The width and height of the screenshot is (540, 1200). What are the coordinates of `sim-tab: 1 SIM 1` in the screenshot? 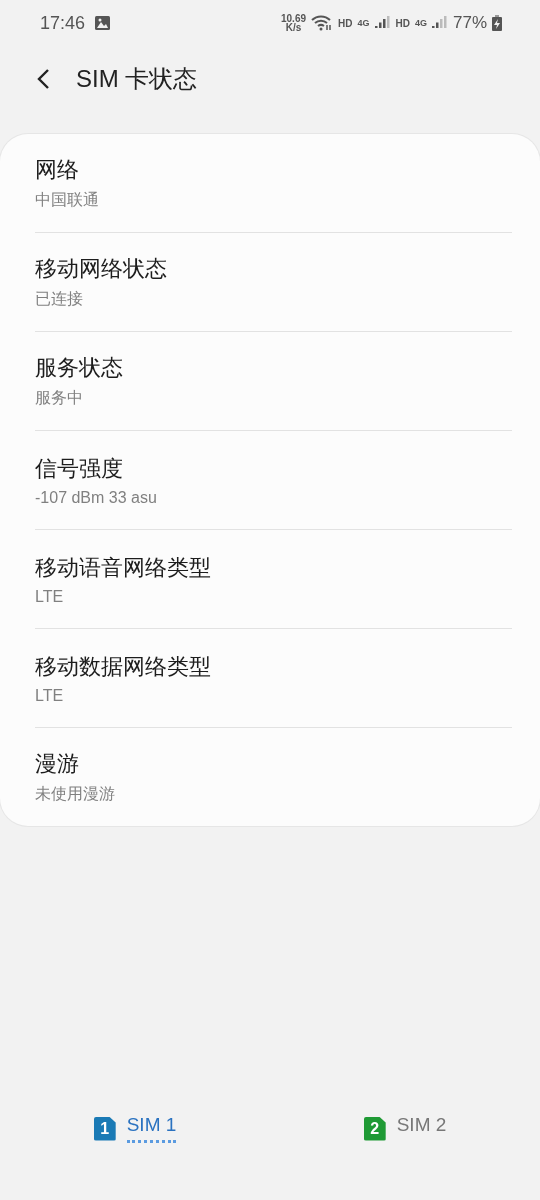 It's located at (135, 1128).